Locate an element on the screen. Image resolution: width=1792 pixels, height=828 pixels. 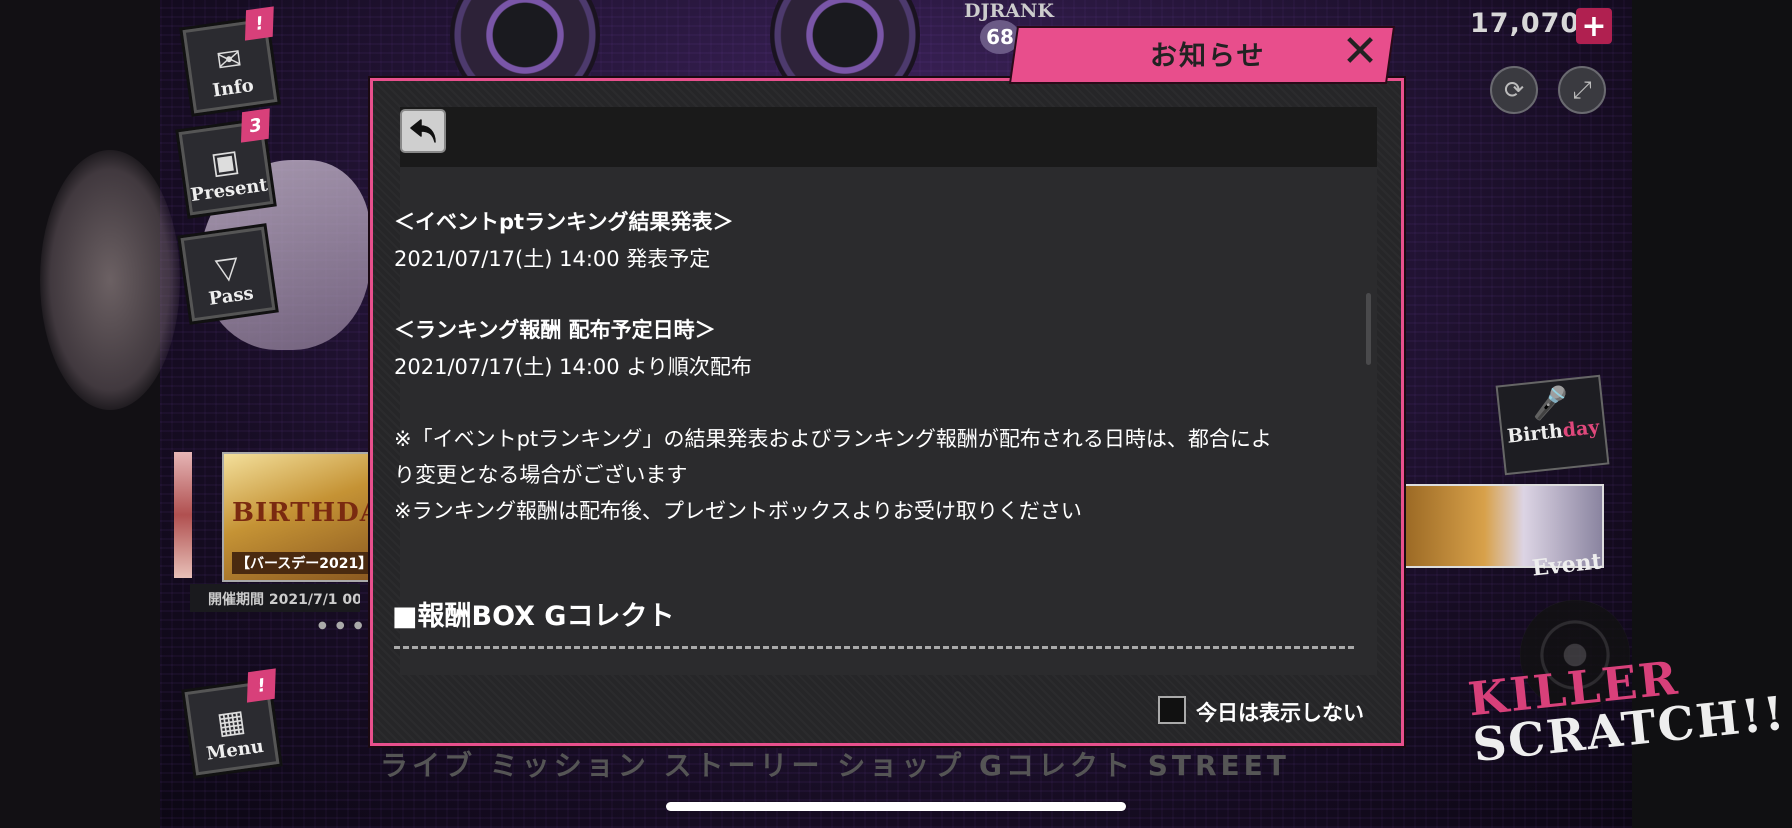
home-indicator is located at coordinates (896, 806).